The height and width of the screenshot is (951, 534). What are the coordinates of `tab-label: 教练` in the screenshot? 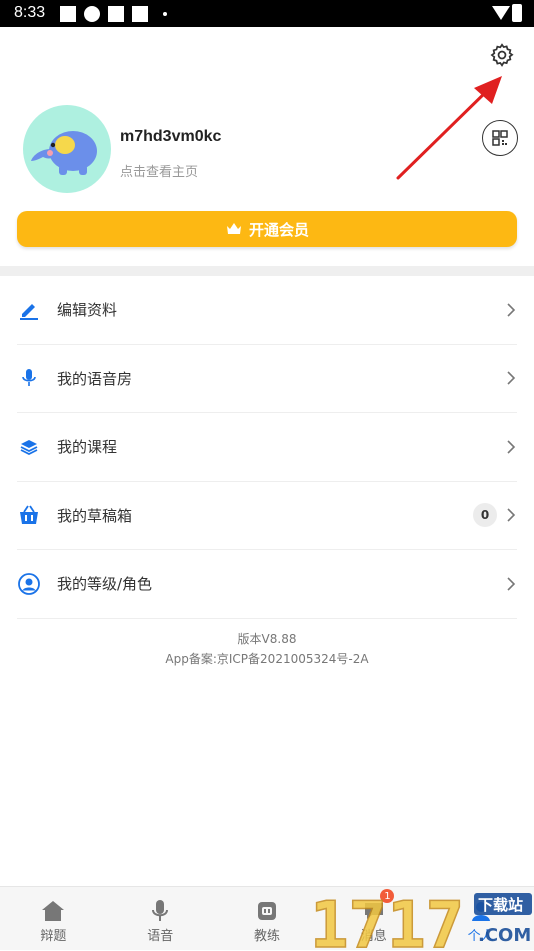 It's located at (266, 936).